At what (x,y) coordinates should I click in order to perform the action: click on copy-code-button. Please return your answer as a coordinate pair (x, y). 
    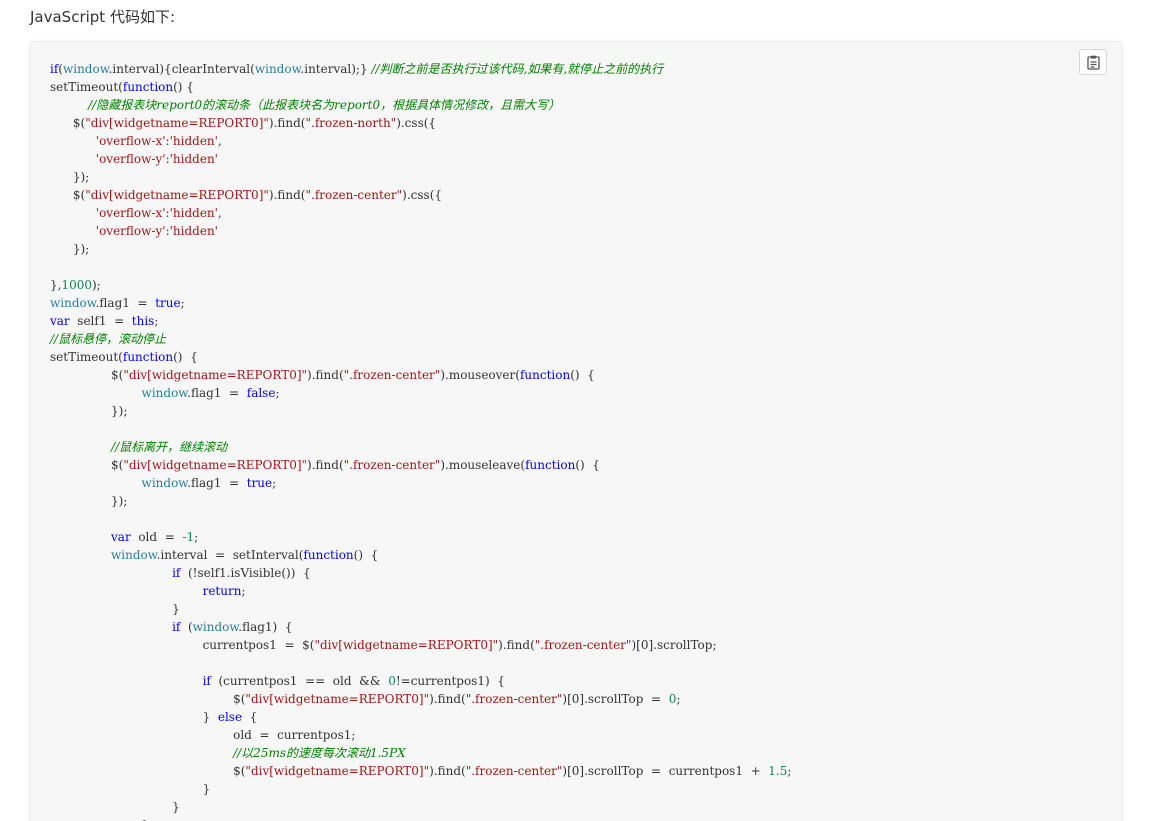
    Looking at the image, I should click on (1093, 62).